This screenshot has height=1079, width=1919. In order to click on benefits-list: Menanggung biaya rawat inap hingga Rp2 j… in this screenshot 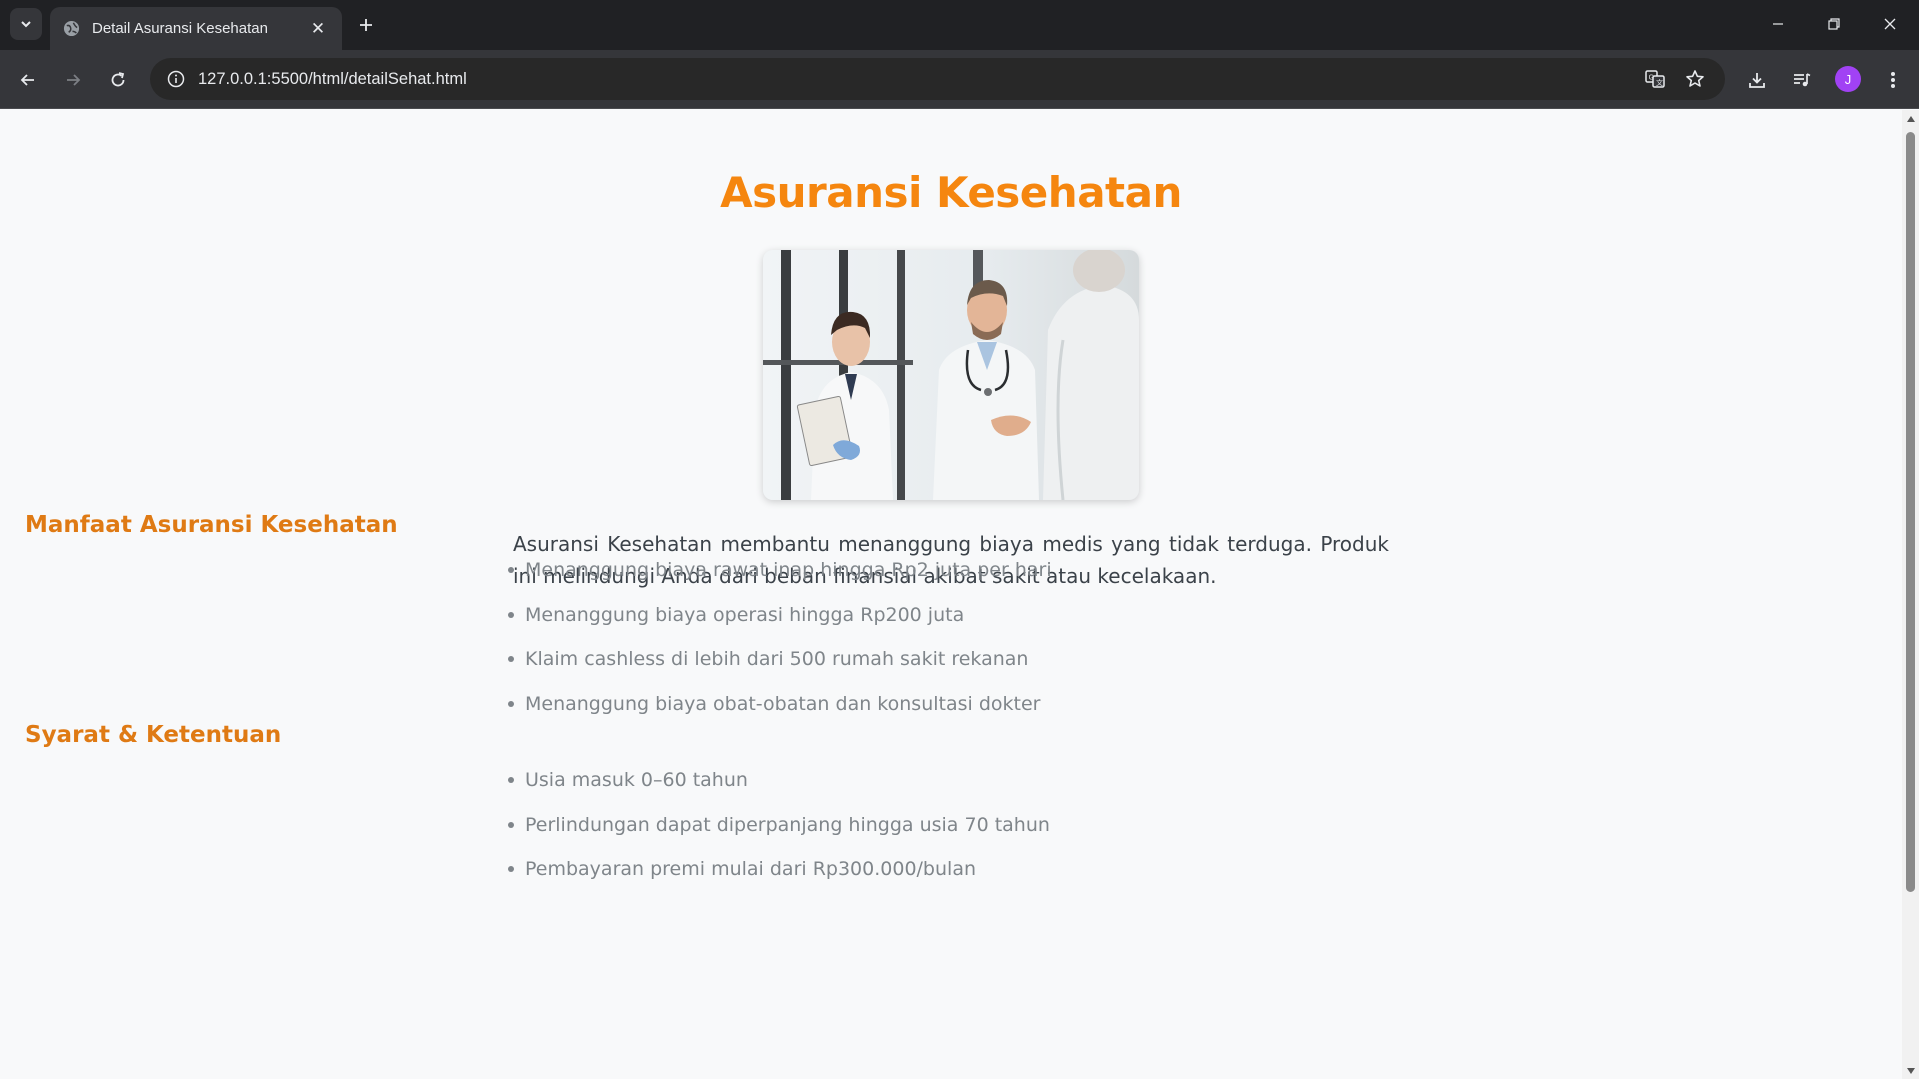, I will do `click(780, 644)`.